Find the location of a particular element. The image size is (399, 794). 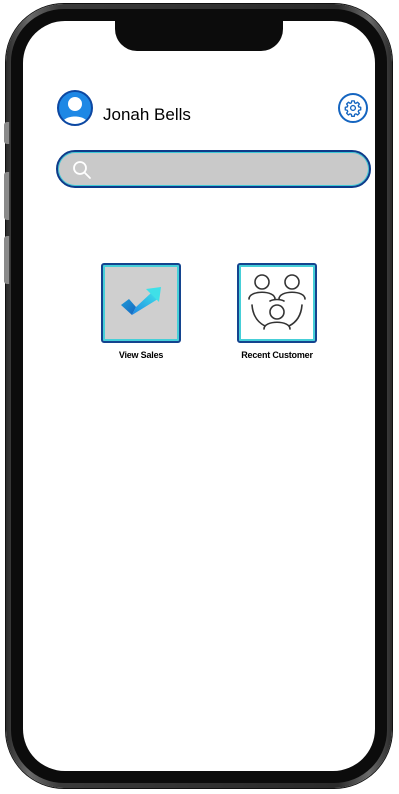

sales-check-arrow-icon is located at coordinates (141, 301).